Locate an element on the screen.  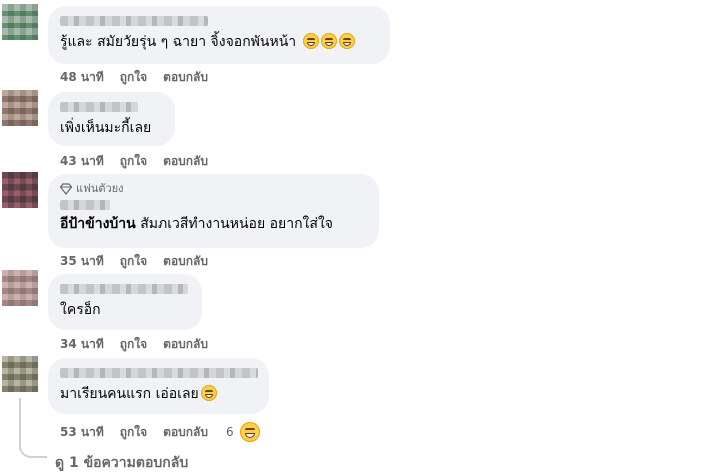
comment-actions: 34 นาที ถูกใจ ตอบกลับ is located at coordinates (134, 344).